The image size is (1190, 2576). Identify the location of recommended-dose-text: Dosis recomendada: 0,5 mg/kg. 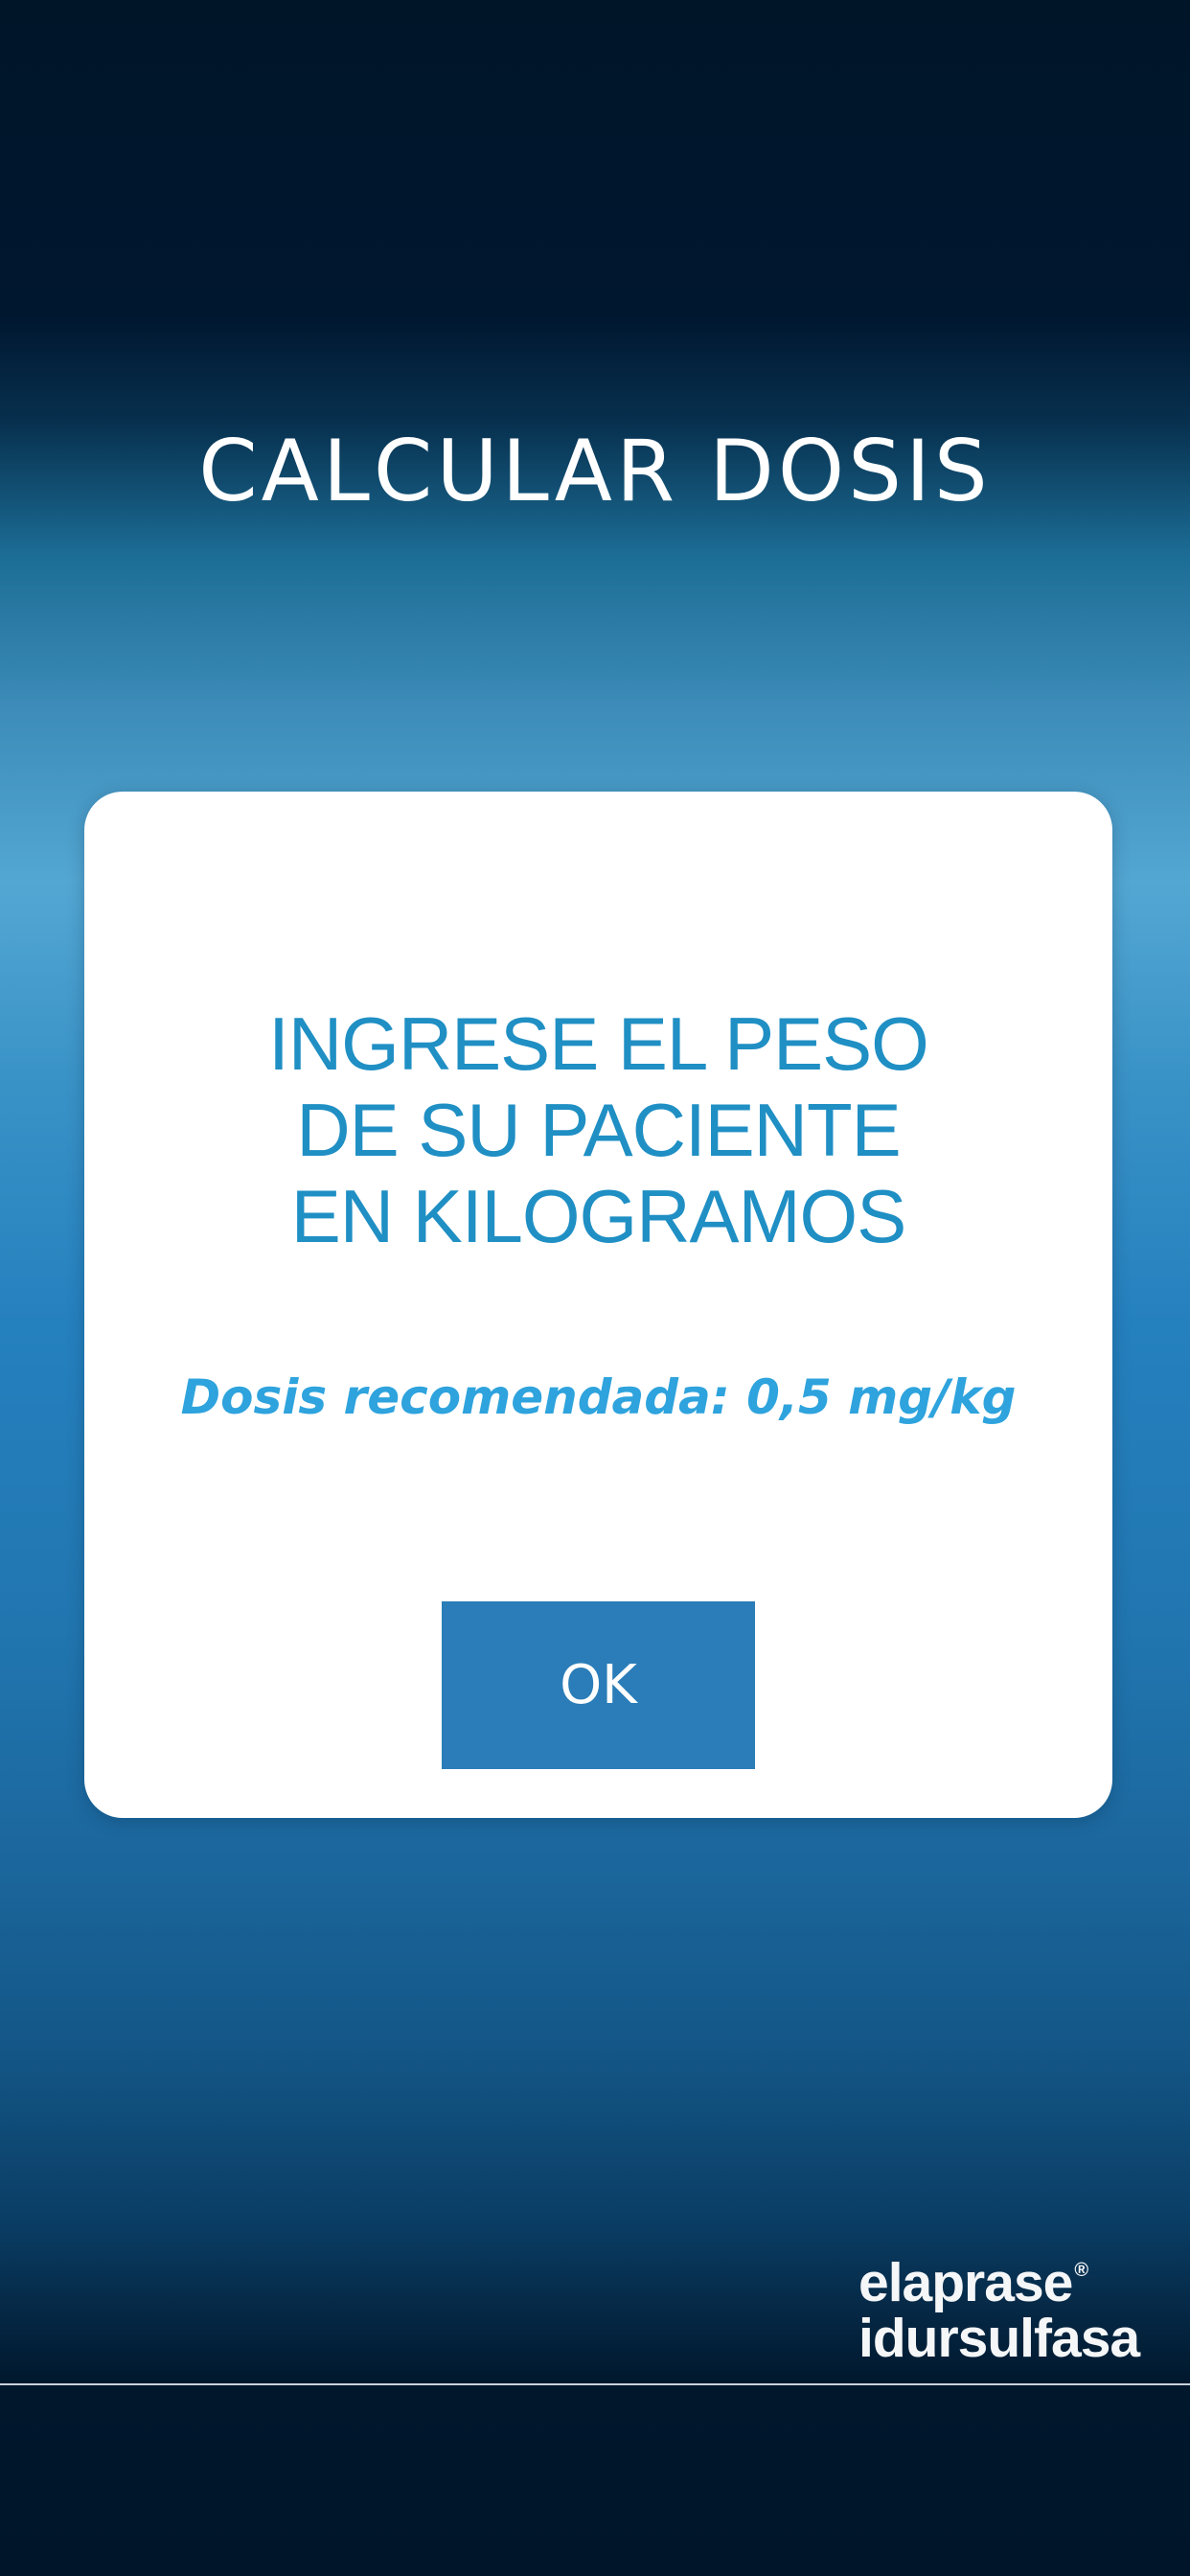
(599, 1397).